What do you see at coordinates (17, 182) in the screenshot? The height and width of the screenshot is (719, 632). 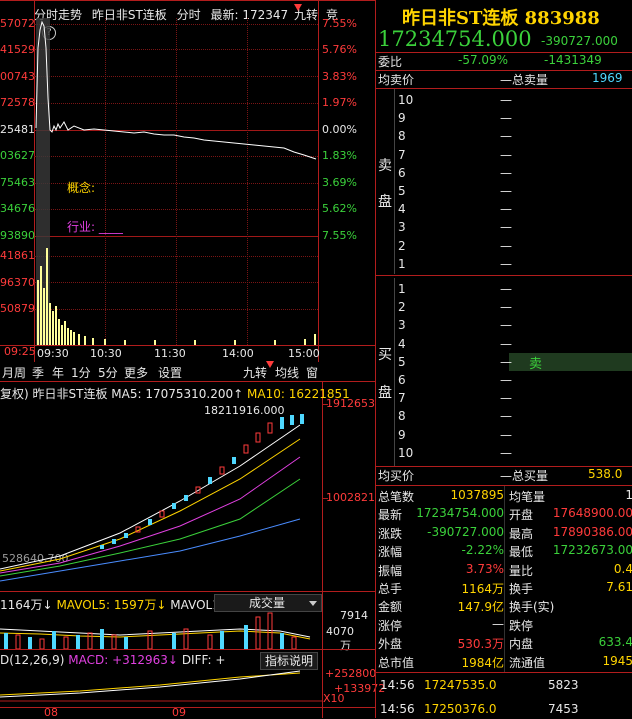 I see `price-label: 75463` at bounding box center [17, 182].